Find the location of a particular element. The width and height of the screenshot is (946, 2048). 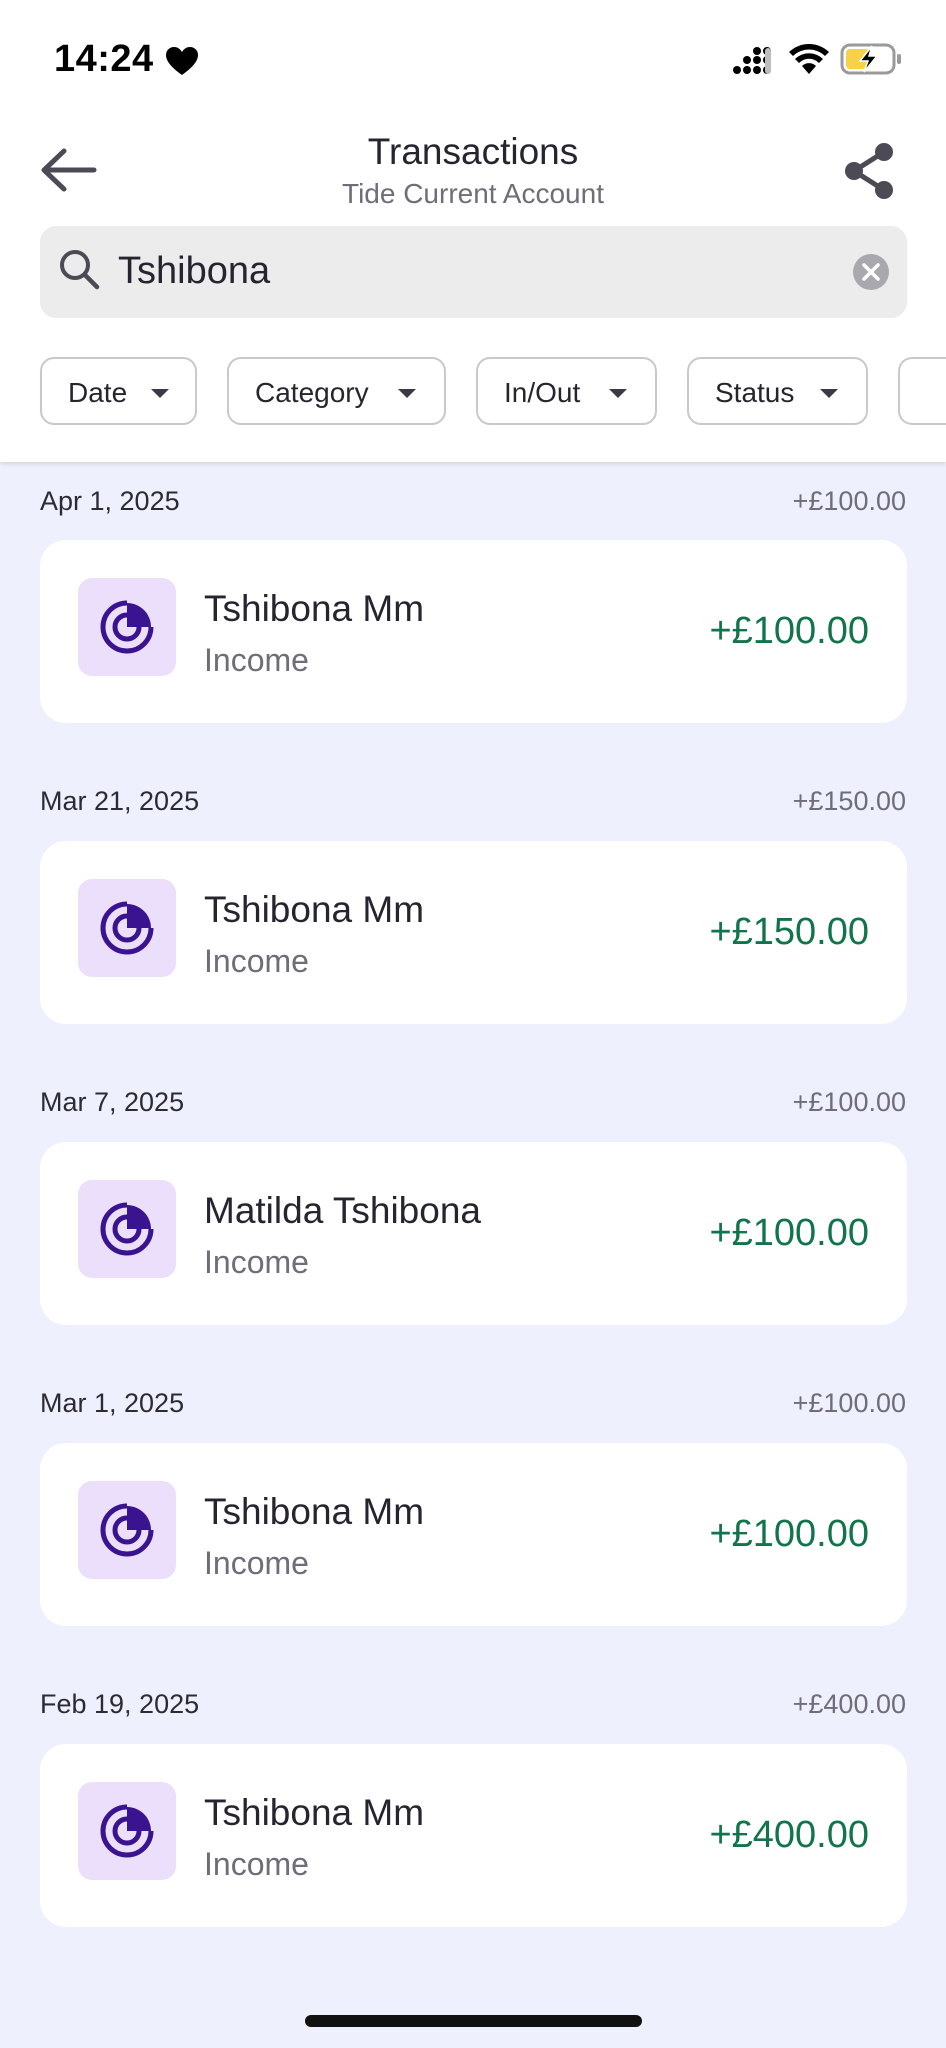

account-subtitle: Tide Current Account is located at coordinates (473, 193).